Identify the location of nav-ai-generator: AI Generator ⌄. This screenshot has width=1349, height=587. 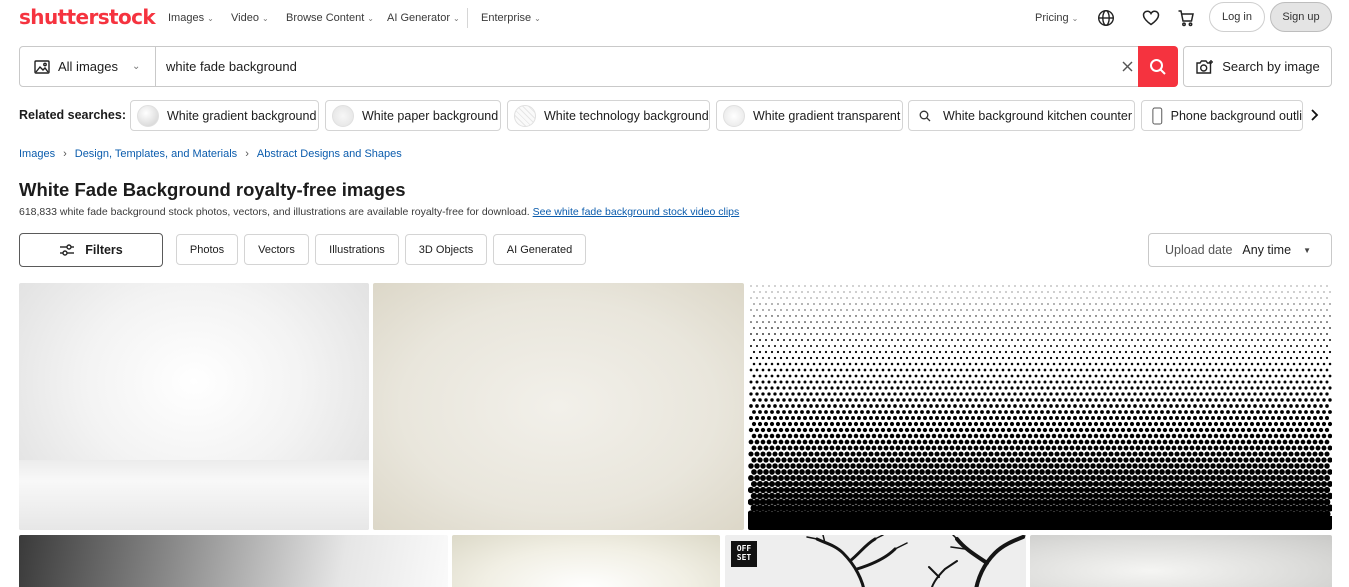
(423, 18).